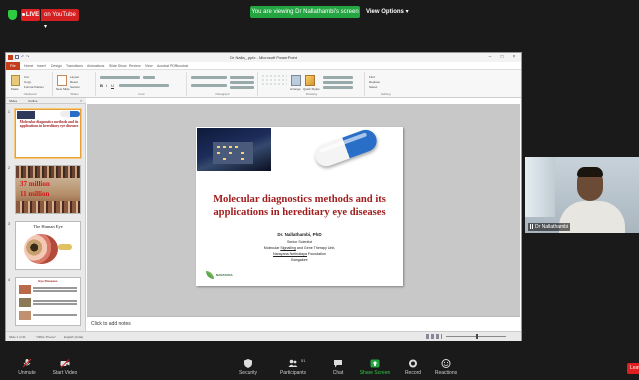 This screenshot has width=639, height=380. I want to click on thumb-title: The Human Eye, so click(48, 226).